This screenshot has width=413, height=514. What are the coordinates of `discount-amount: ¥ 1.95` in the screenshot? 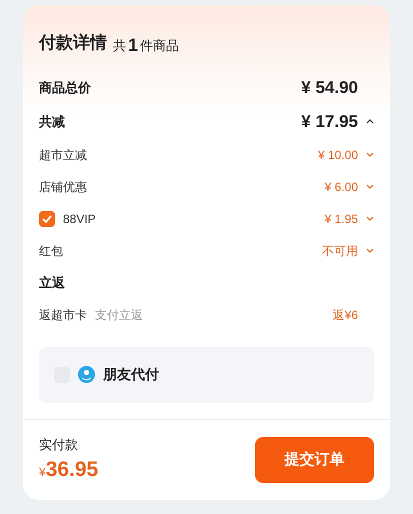 It's located at (341, 219).